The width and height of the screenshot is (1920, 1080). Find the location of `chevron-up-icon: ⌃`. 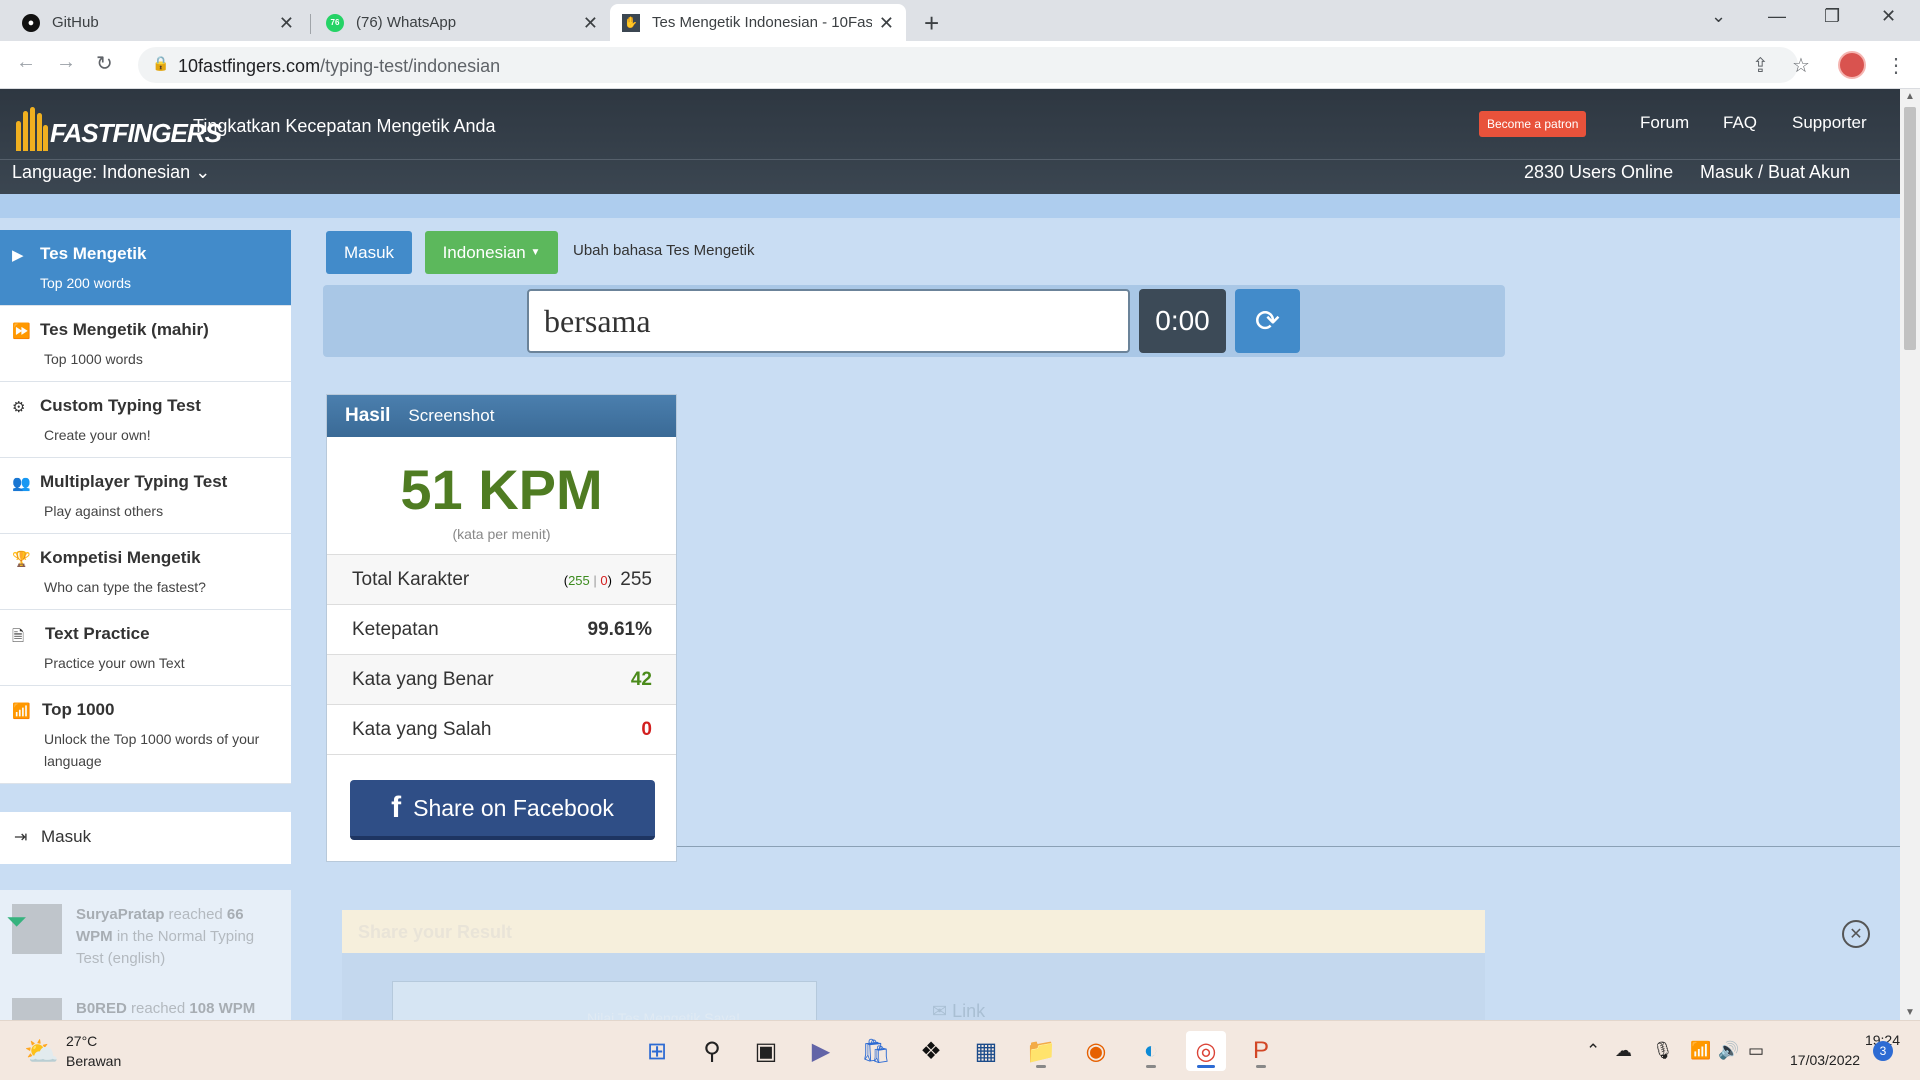

chevron-up-icon: ⌃ is located at coordinates (1593, 1051).